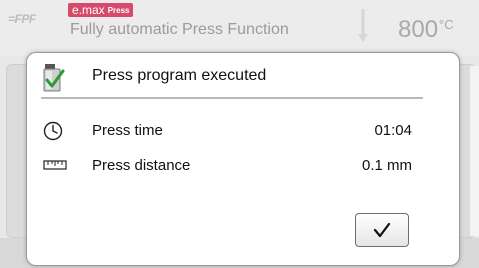 Image resolution: width=479 pixels, height=268 pixels. What do you see at coordinates (54, 78) in the screenshot?
I see `press-done-icon` at bounding box center [54, 78].